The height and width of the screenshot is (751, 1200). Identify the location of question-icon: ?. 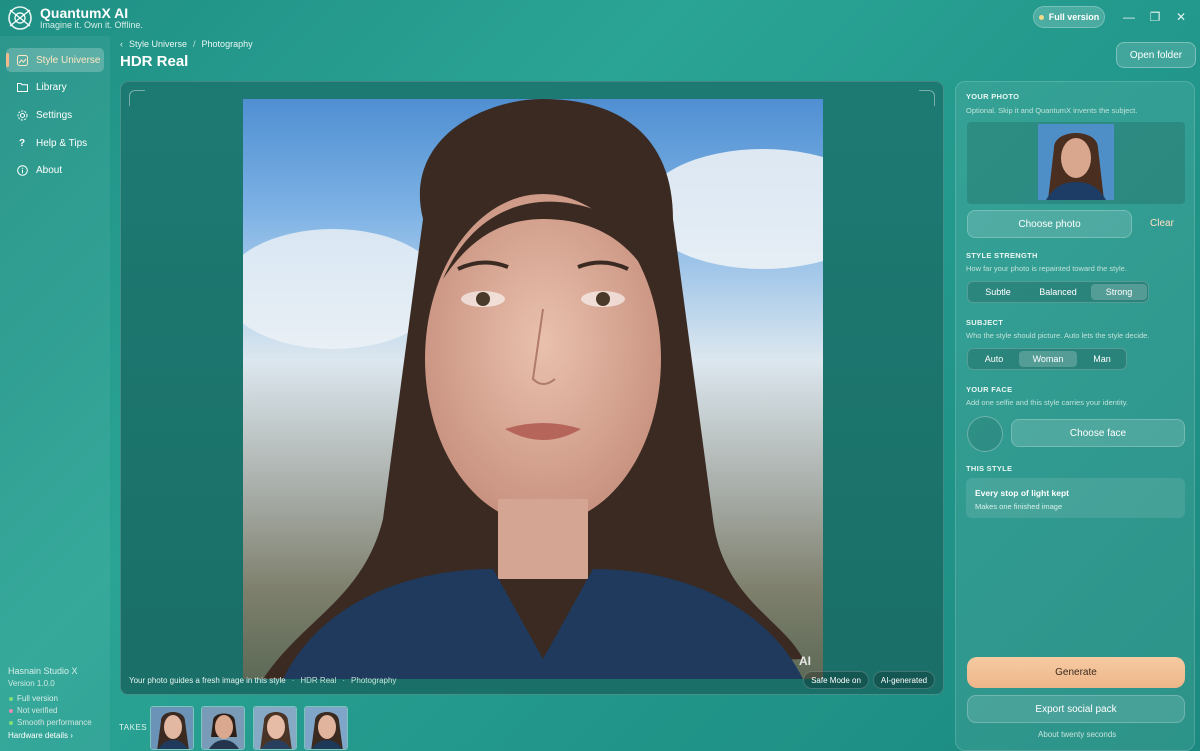
(22, 143).